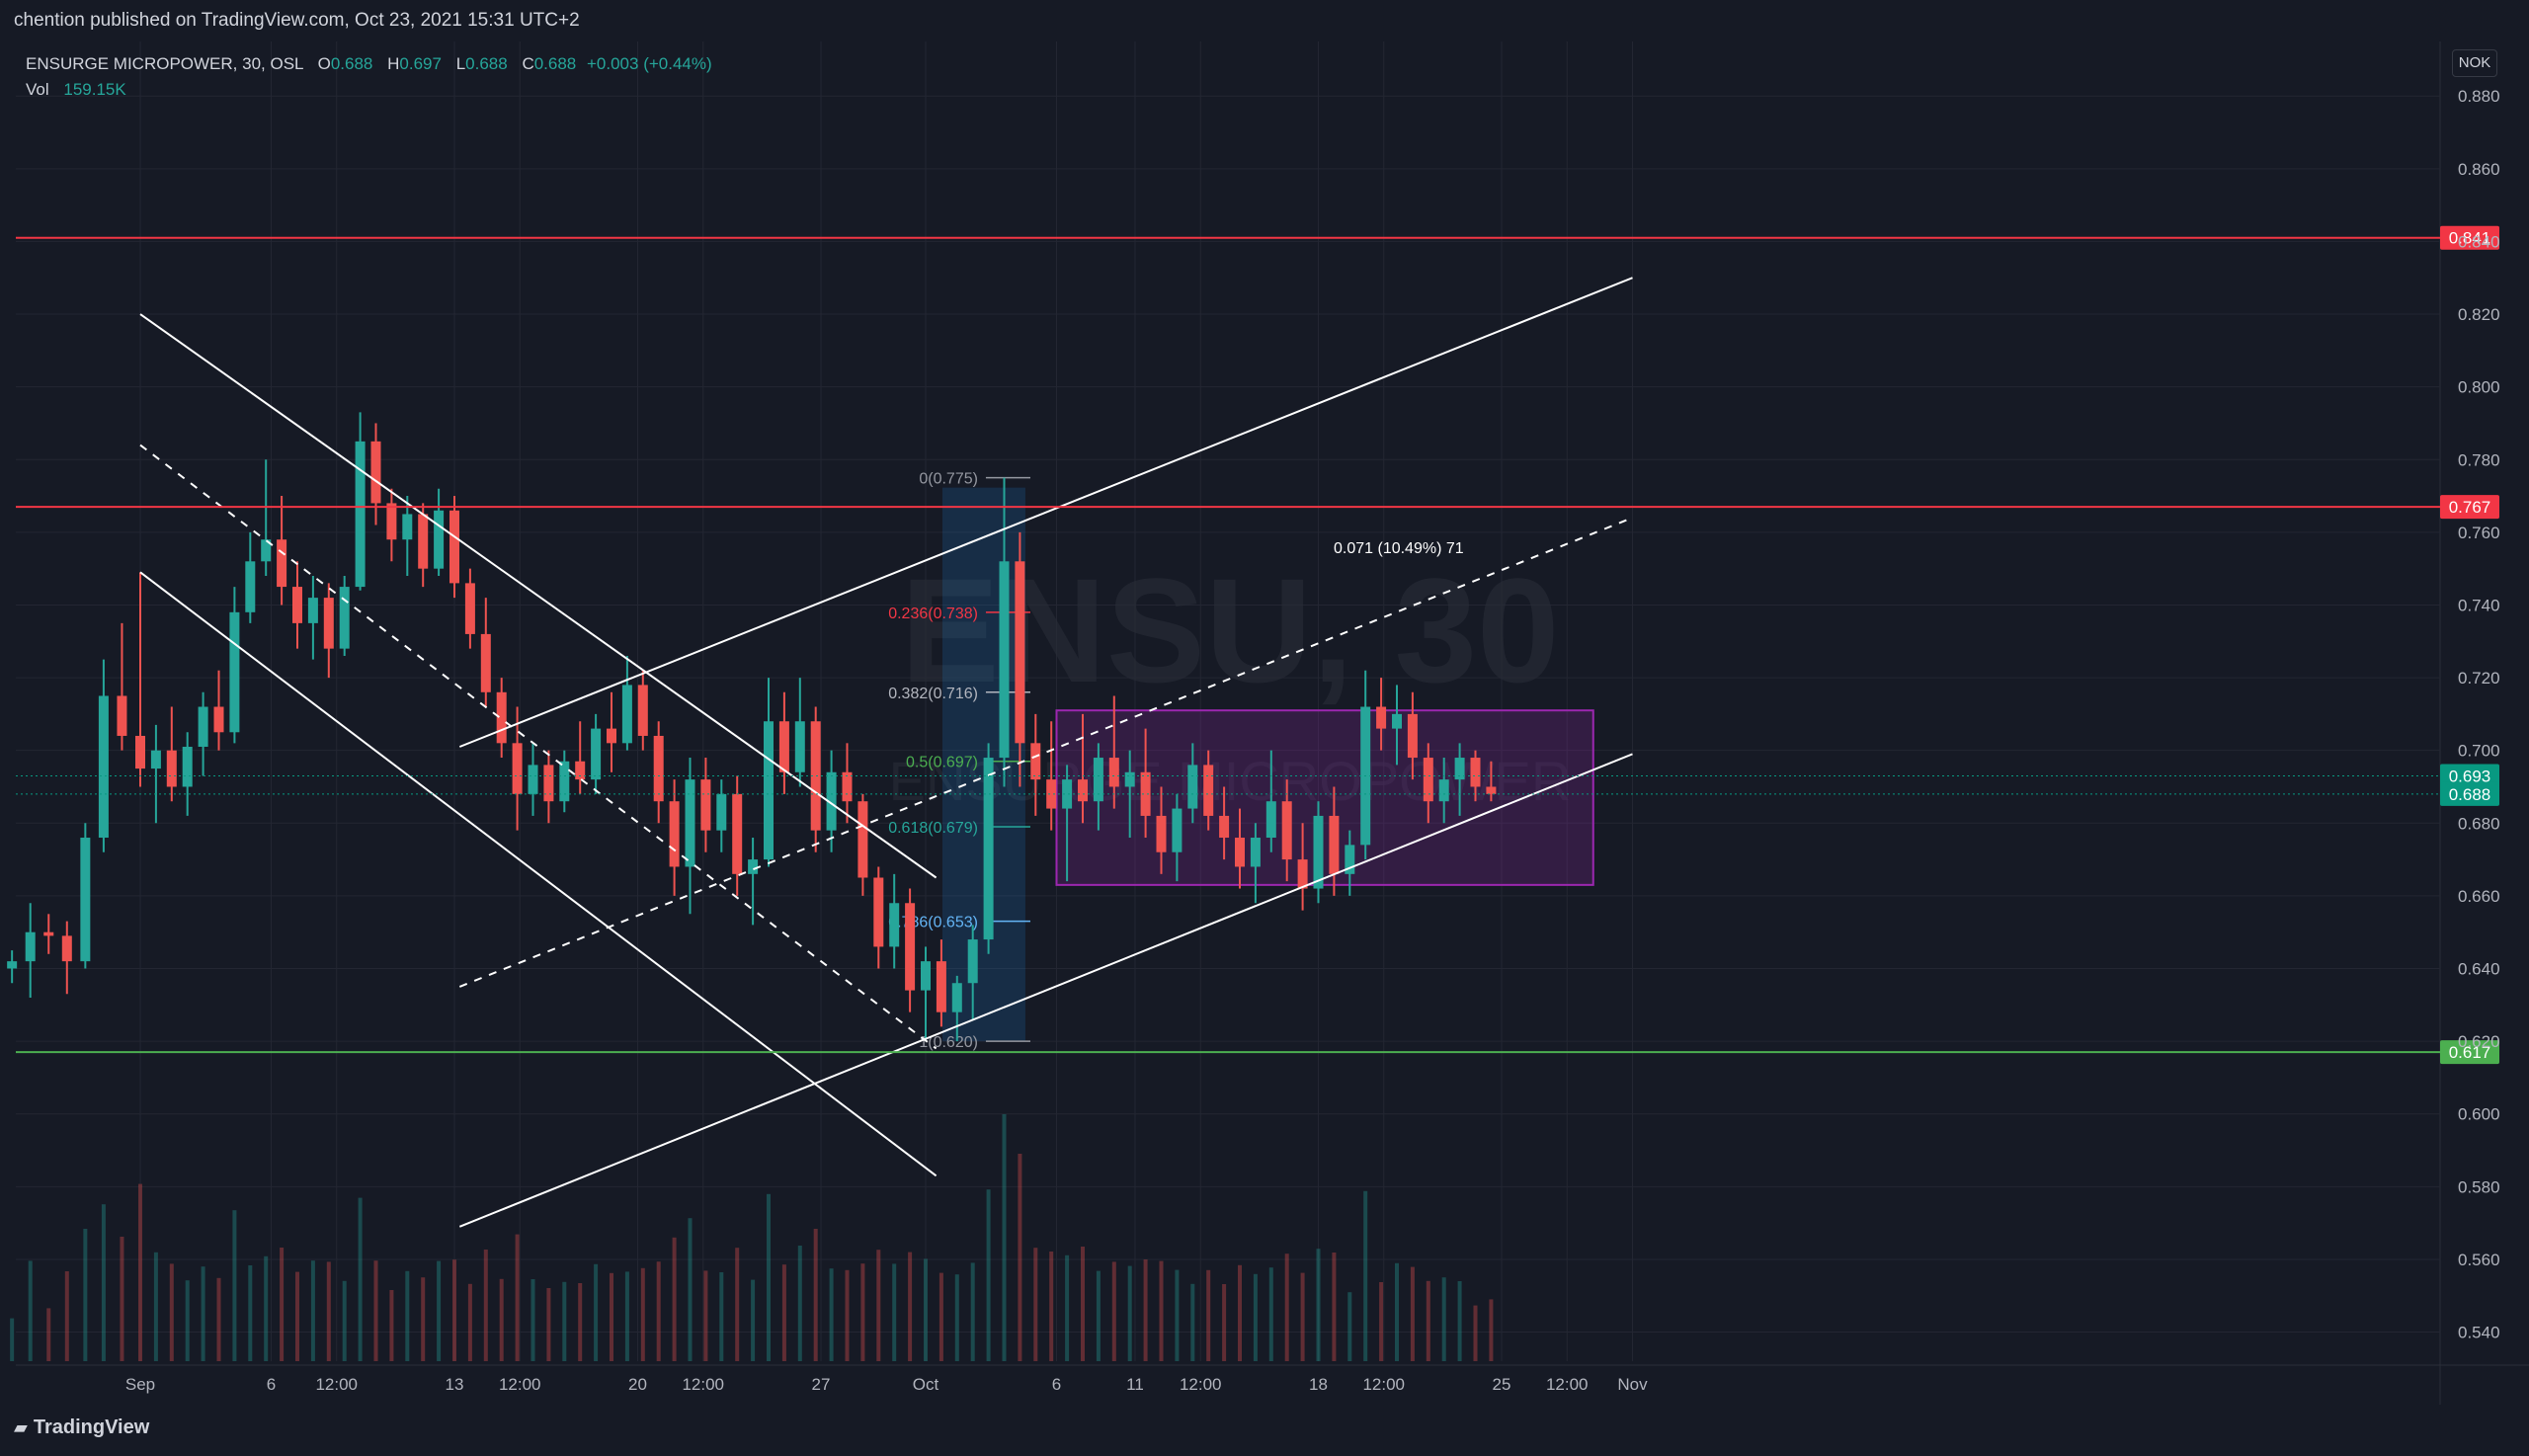  What do you see at coordinates (81, 1427) in the screenshot?
I see `tradingview-logo: ▰ TradingView` at bounding box center [81, 1427].